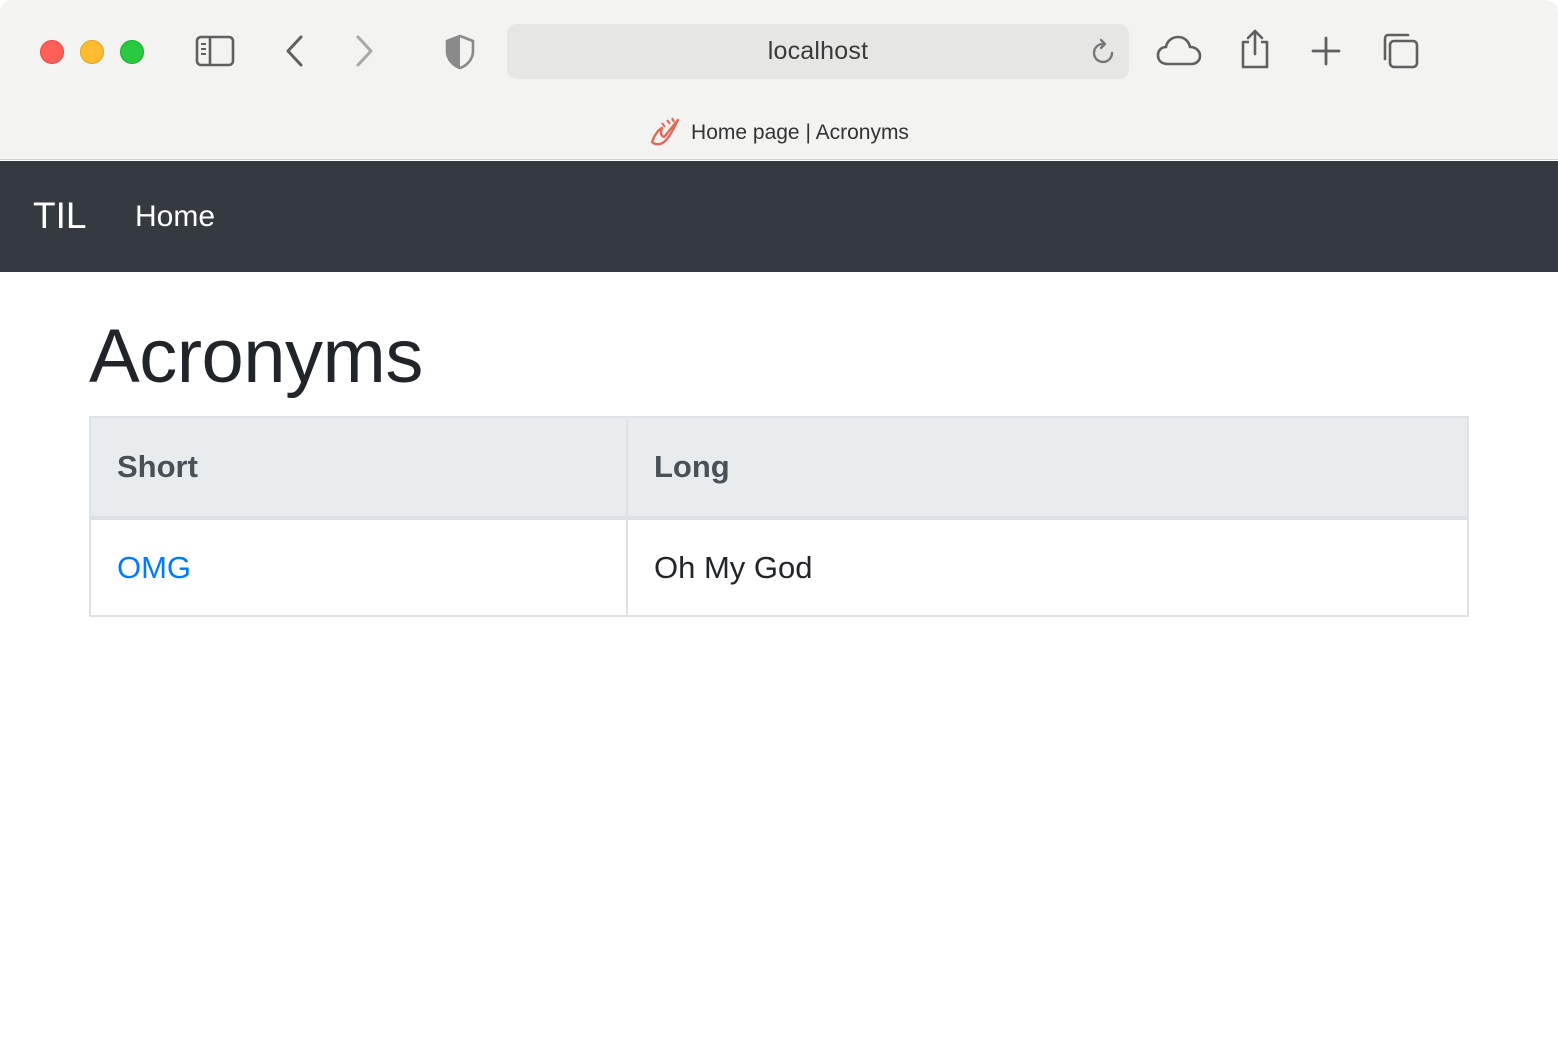  What do you see at coordinates (364, 51) in the screenshot?
I see `forward-icon` at bounding box center [364, 51].